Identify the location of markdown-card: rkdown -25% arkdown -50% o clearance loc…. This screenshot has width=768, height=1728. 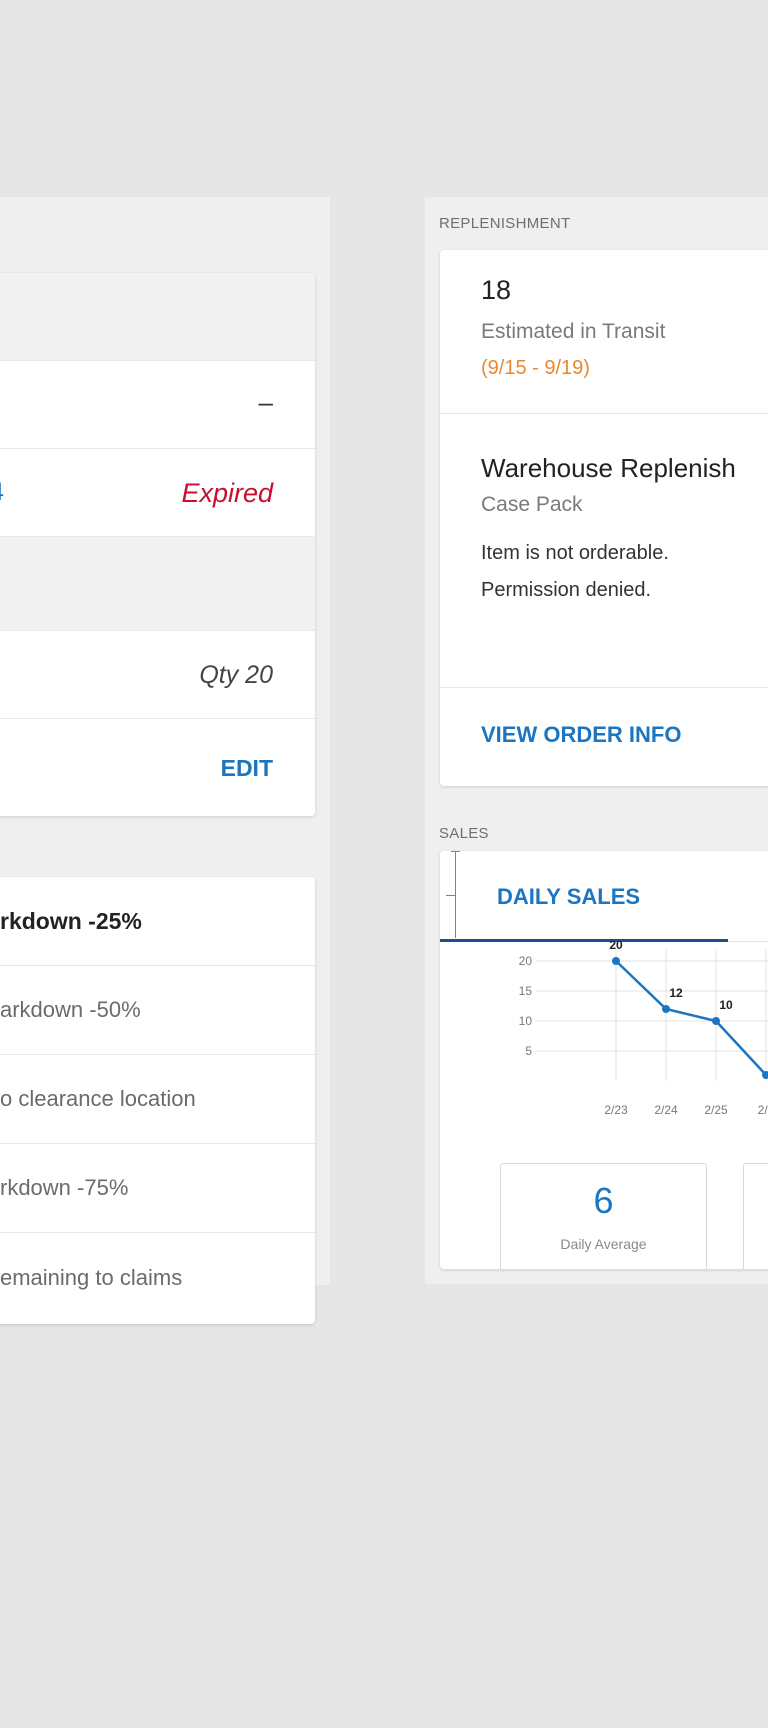
(157, 1100).